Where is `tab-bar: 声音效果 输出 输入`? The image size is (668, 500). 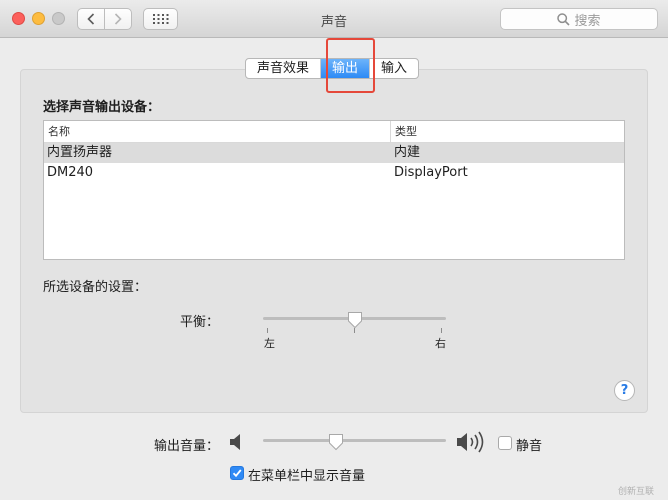 tab-bar: 声音效果 输出 输入 is located at coordinates (332, 68).